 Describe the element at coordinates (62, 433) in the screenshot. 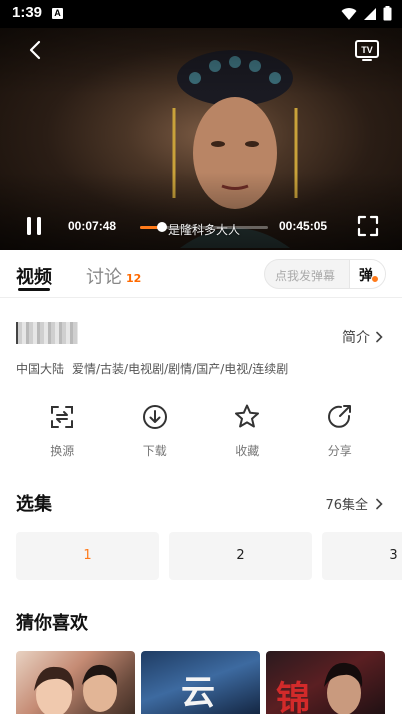

I see `switch-source-button: 换源` at that location.